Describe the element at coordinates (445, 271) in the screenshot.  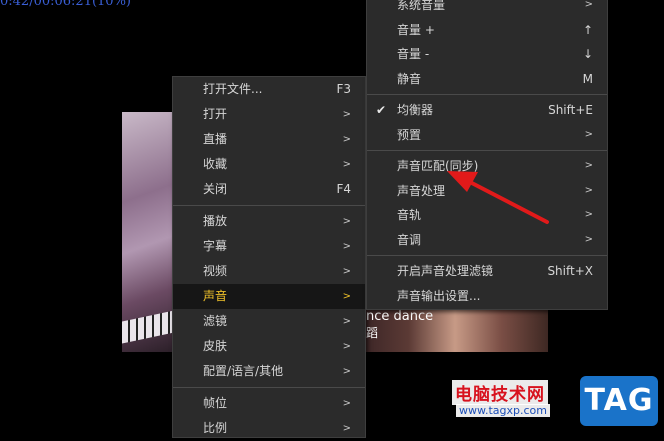
I see `menu-item-label: 开启声音处理滤镜` at that location.